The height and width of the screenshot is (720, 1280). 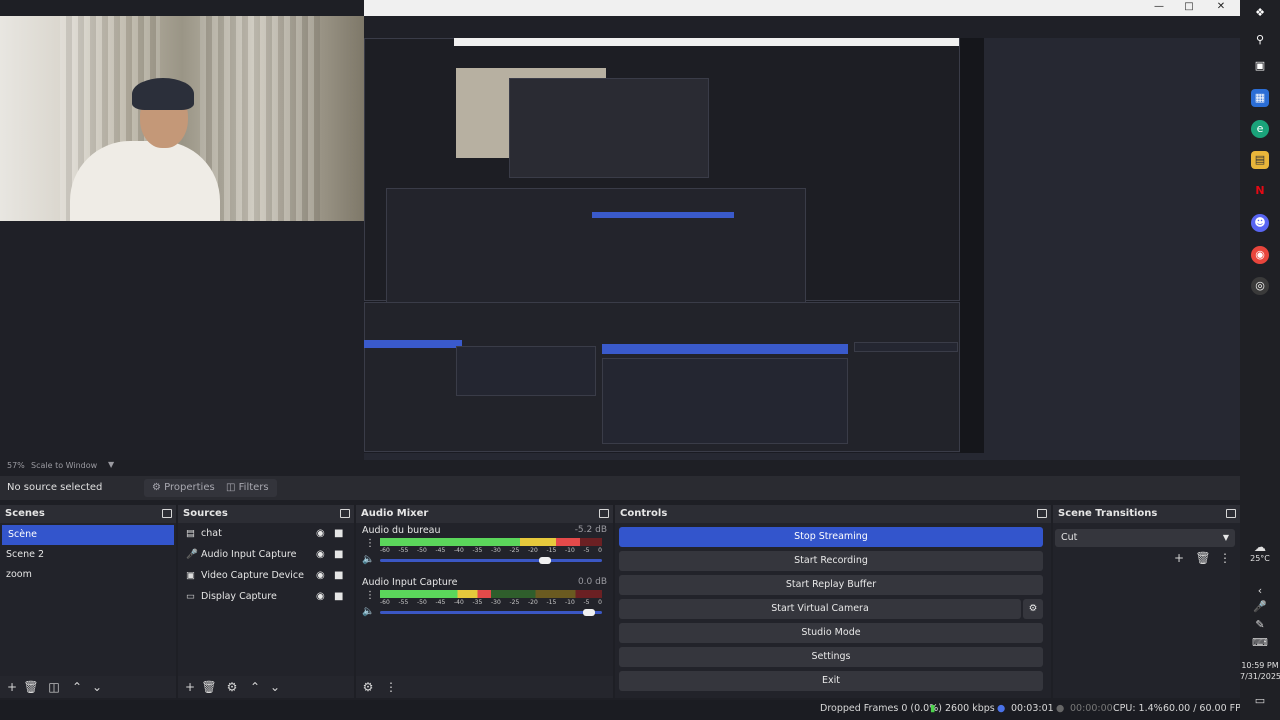 I want to click on virtual-camera-settings-button: ⚙, so click(x=1033, y=609).